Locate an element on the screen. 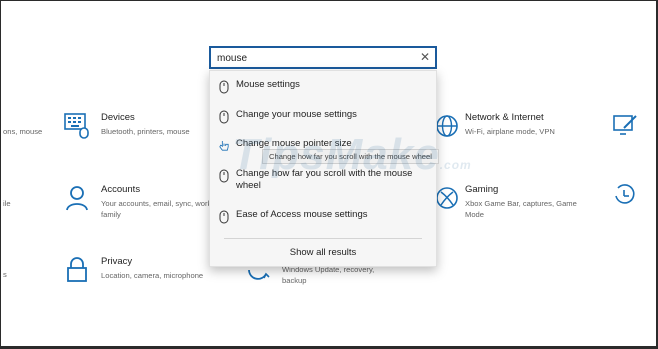  lock-icon is located at coordinates (77, 269).